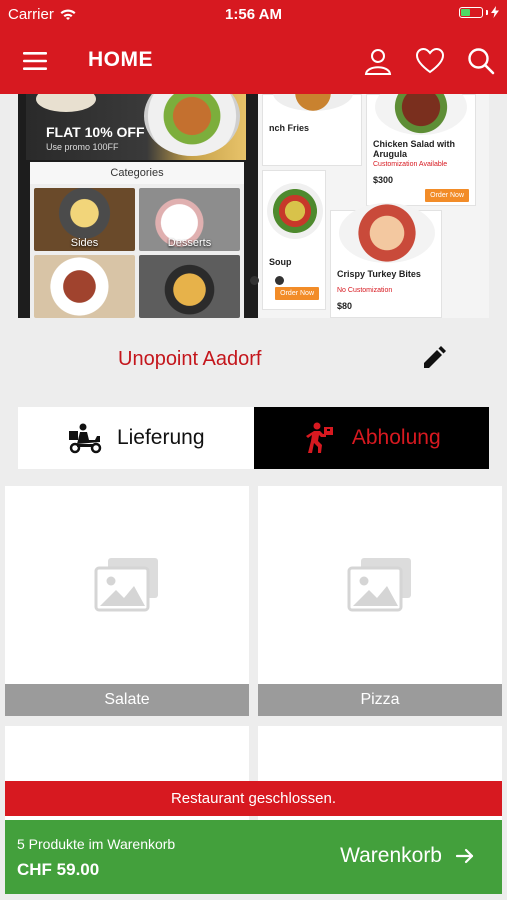 The height and width of the screenshot is (900, 507). Describe the element at coordinates (95, 132) in the screenshot. I see `promo-title: FLAT 10% OFF` at that location.